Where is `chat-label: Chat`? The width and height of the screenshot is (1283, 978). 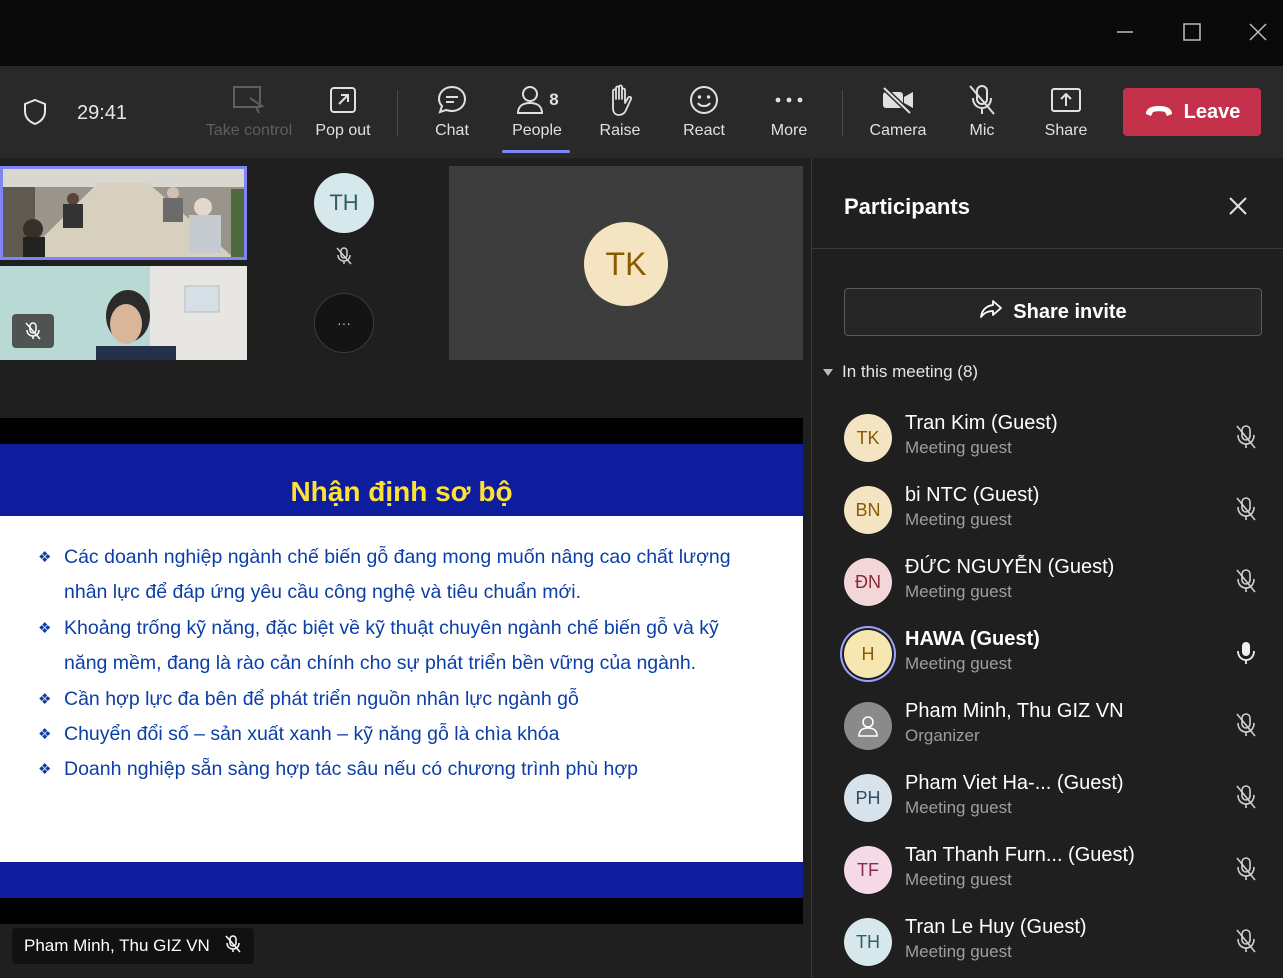 chat-label: Chat is located at coordinates (452, 130).